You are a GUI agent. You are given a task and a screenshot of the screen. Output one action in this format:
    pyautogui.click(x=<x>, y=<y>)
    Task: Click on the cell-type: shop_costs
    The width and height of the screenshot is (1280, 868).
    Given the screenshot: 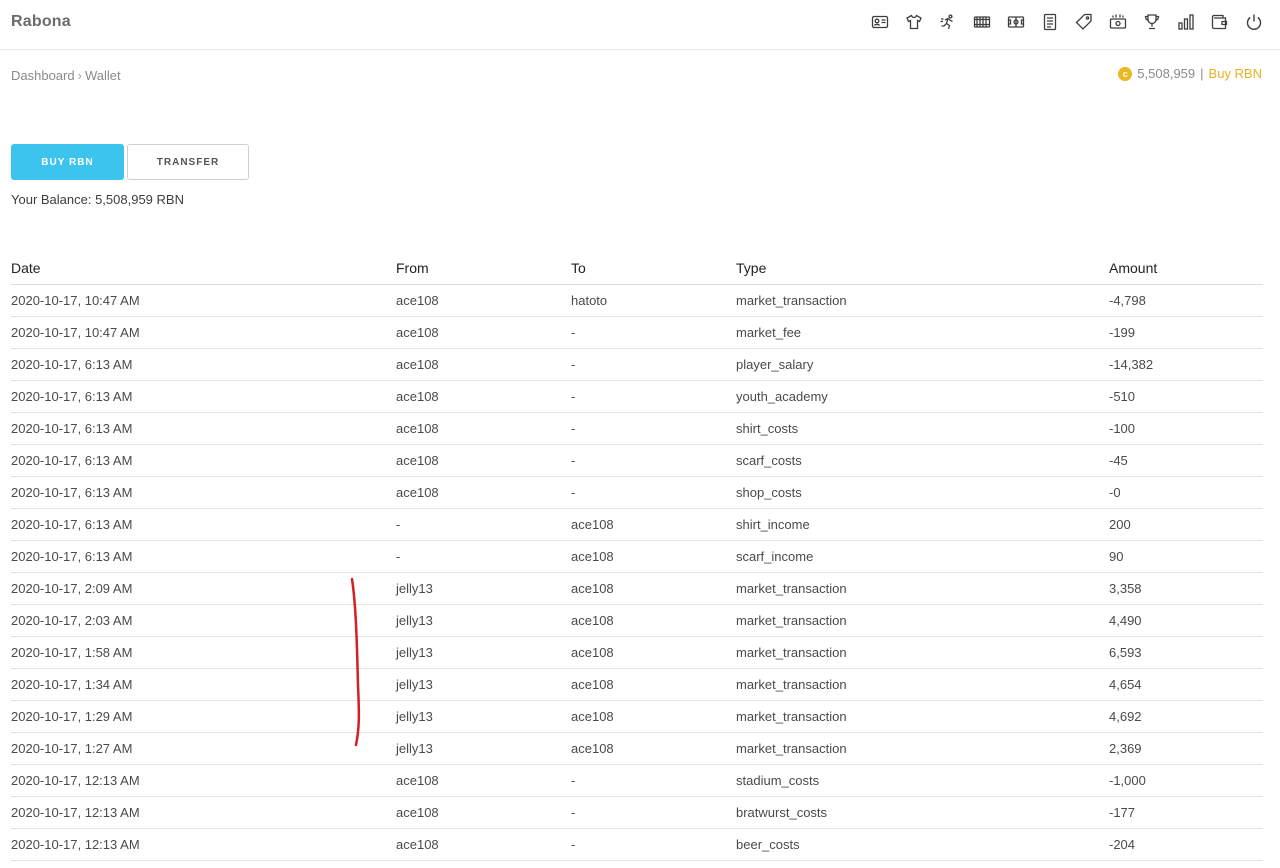 What is the action you would take?
    pyautogui.click(x=922, y=492)
    